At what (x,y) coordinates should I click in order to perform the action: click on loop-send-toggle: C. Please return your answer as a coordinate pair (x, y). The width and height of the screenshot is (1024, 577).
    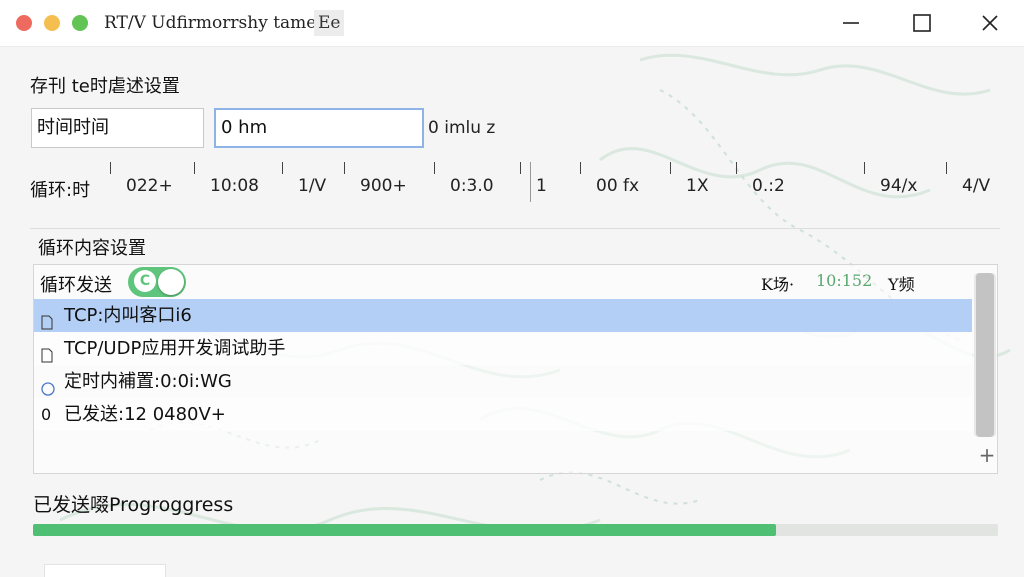
    Looking at the image, I should click on (157, 282).